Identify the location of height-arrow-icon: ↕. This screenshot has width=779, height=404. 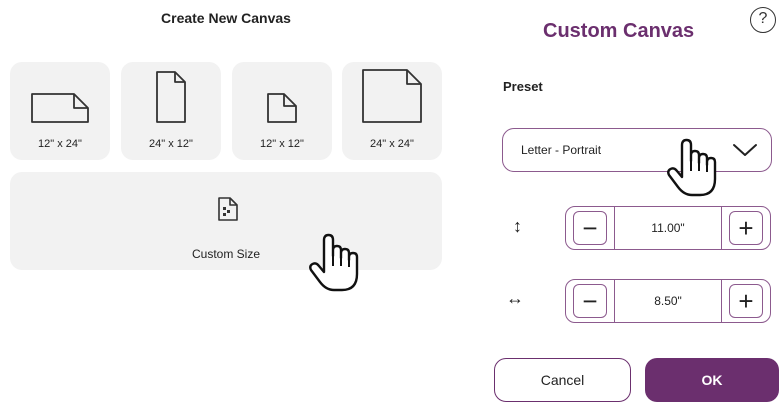
(517, 226).